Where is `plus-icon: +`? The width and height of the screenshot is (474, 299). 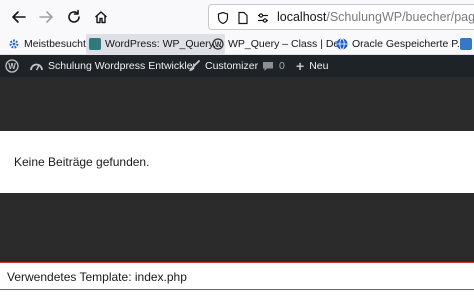 plus-icon: + is located at coordinates (300, 66).